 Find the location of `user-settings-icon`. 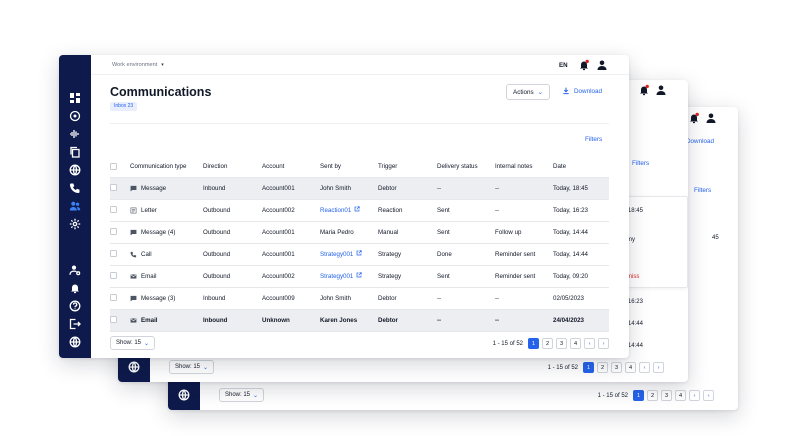

user-settings-icon is located at coordinates (75, 270).